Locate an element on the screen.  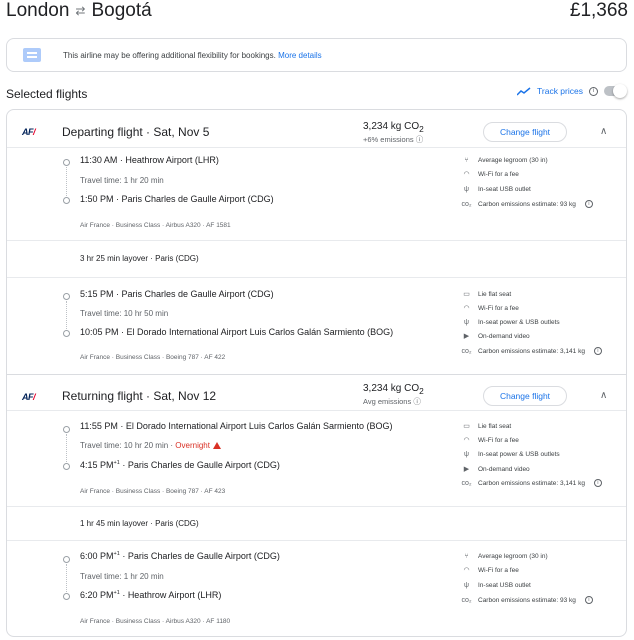
layover-info: 1 hr 45 min layover · Paris (CDG) is located at coordinates (139, 523).